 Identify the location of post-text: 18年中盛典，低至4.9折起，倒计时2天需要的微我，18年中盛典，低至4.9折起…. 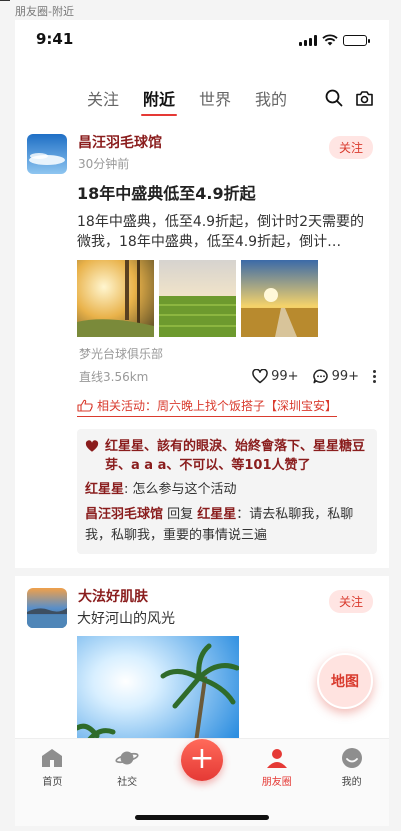
(222, 232).